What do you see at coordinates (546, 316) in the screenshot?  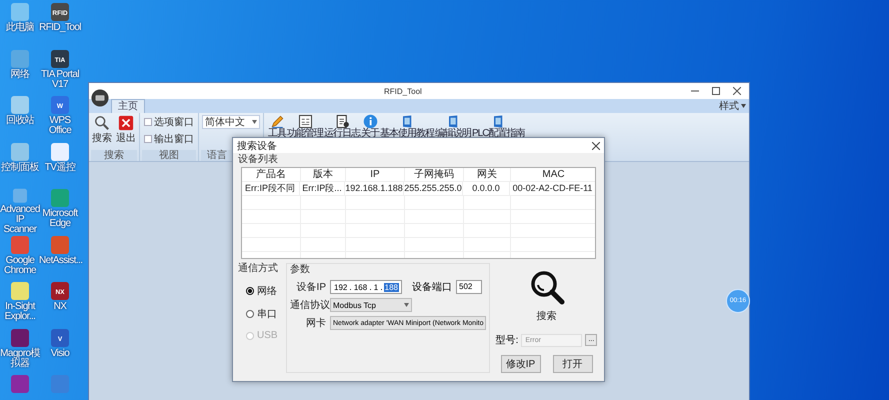 I see `search-label: 搜索` at bounding box center [546, 316].